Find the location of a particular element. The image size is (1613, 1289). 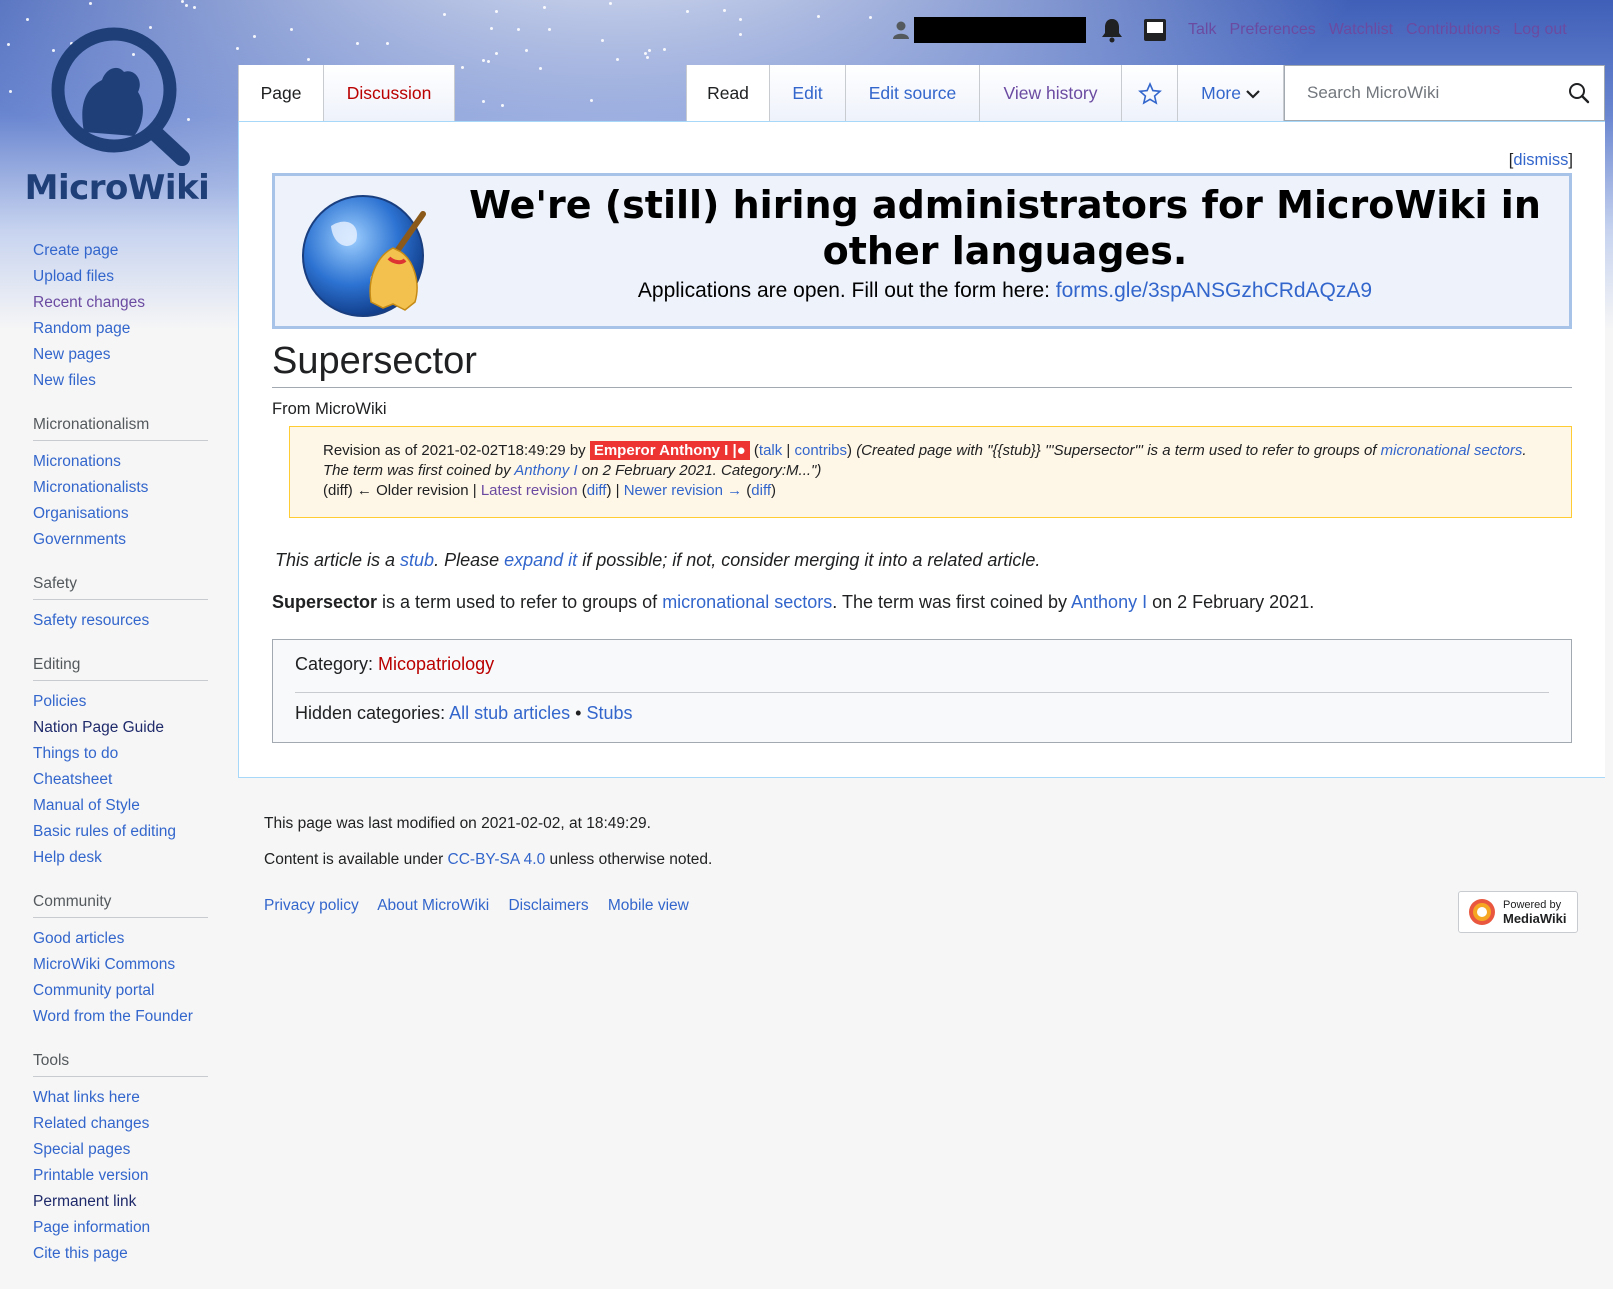

sidebar-item-nation-page-guide: Nation Page Guide is located at coordinates (98, 727).